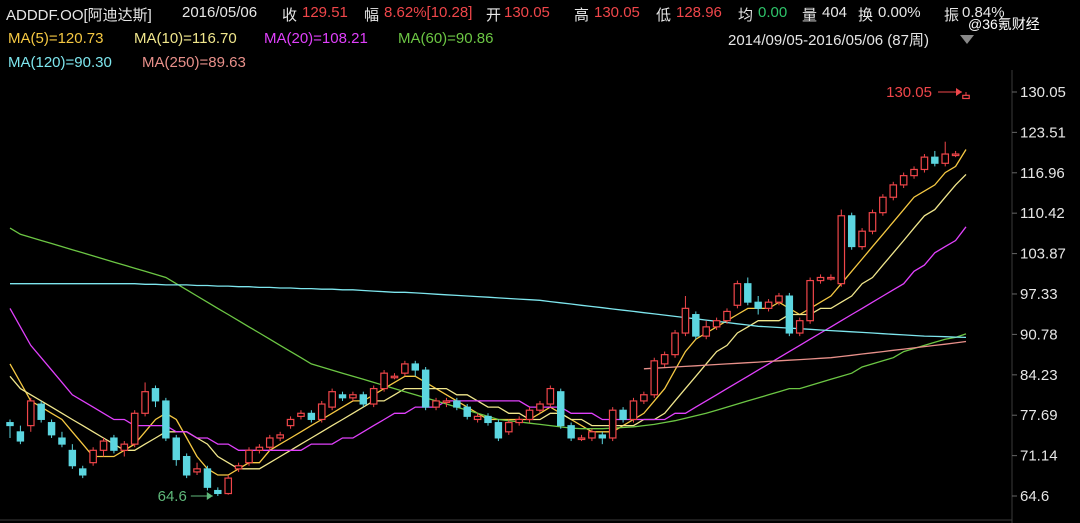 Image resolution: width=1080 pixels, height=523 pixels. What do you see at coordinates (1039, 334) in the screenshot?
I see `y-tick-label: 90.78` at bounding box center [1039, 334].